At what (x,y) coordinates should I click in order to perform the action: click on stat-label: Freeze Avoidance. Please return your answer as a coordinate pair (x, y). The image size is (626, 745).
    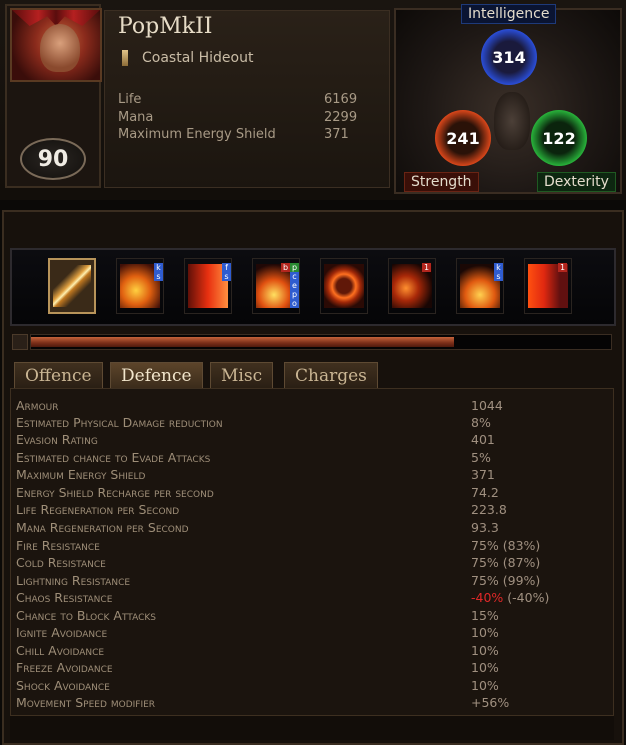
    Looking at the image, I should click on (64, 667).